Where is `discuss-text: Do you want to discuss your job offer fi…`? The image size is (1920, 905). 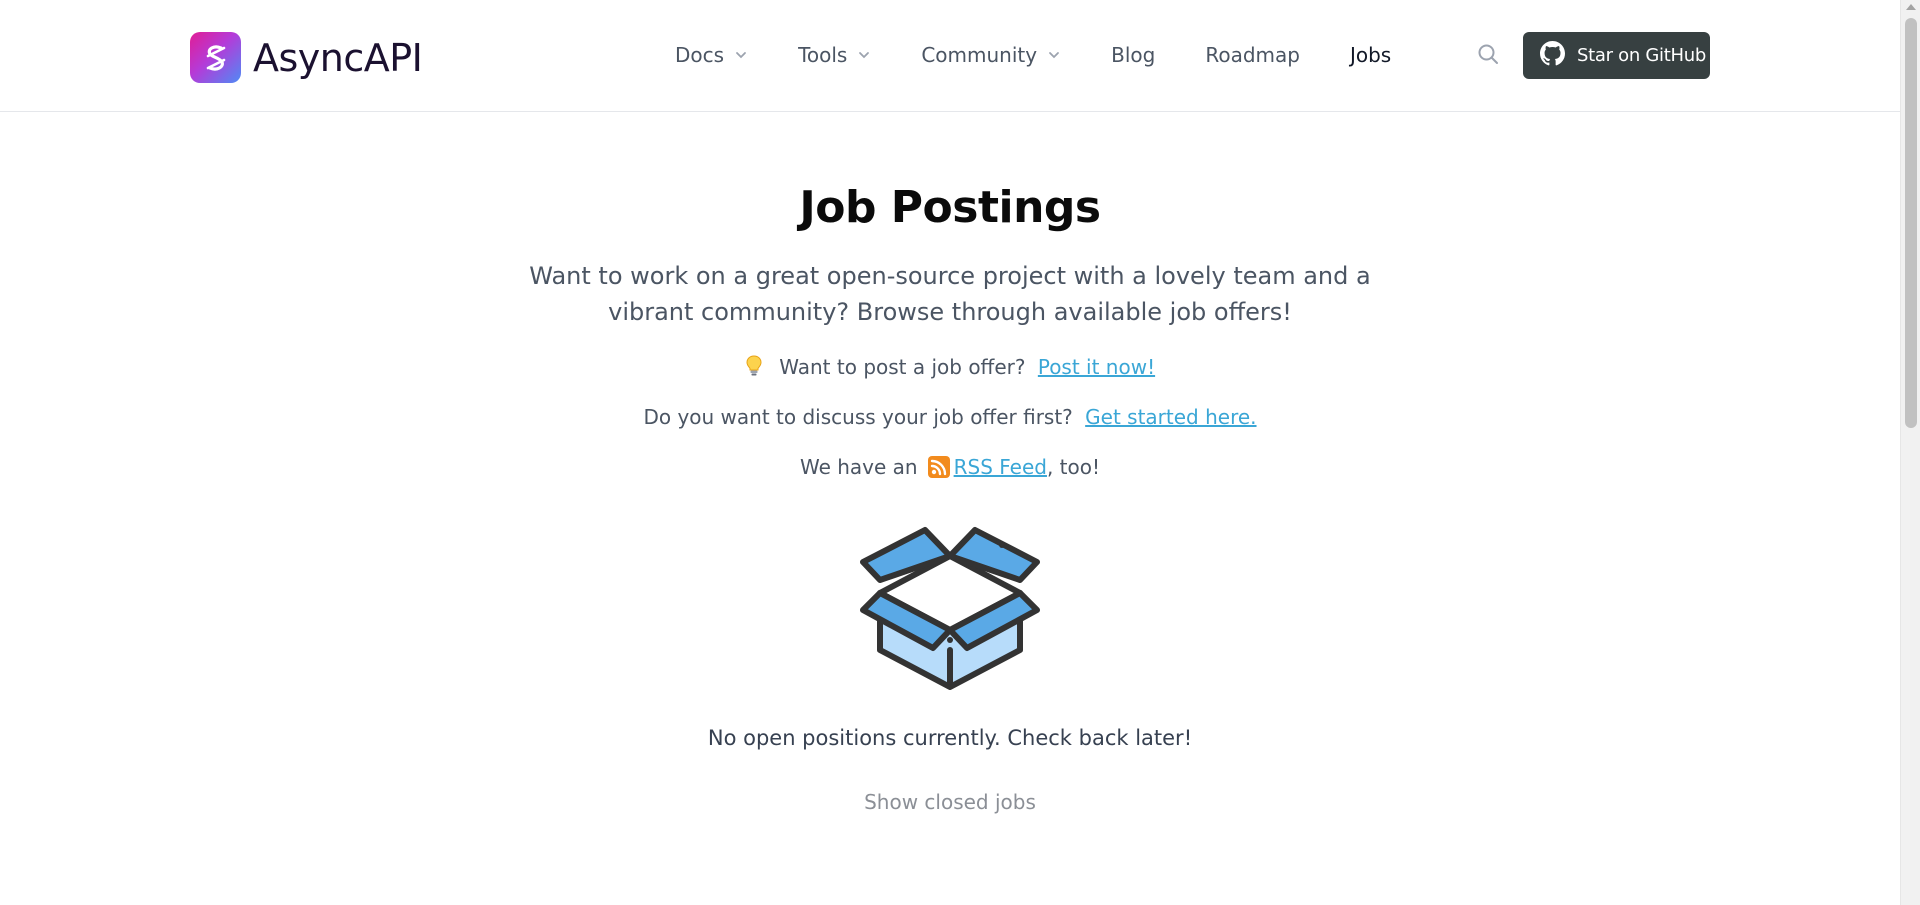
discuss-text: Do you want to discuss your job offer fi… is located at coordinates (858, 417).